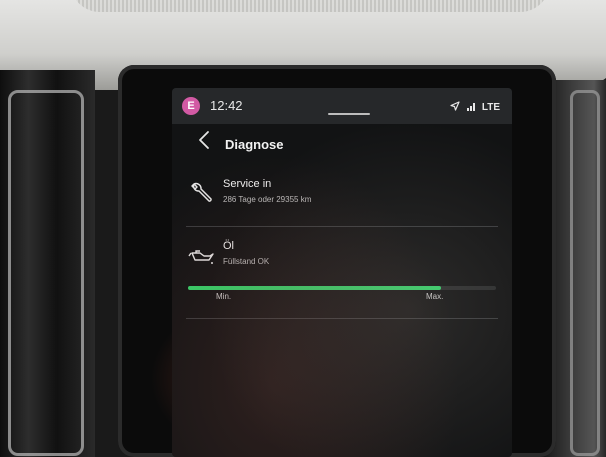  What do you see at coordinates (342, 106) in the screenshot?
I see `status-bar: E 12:42 LTE` at bounding box center [342, 106].